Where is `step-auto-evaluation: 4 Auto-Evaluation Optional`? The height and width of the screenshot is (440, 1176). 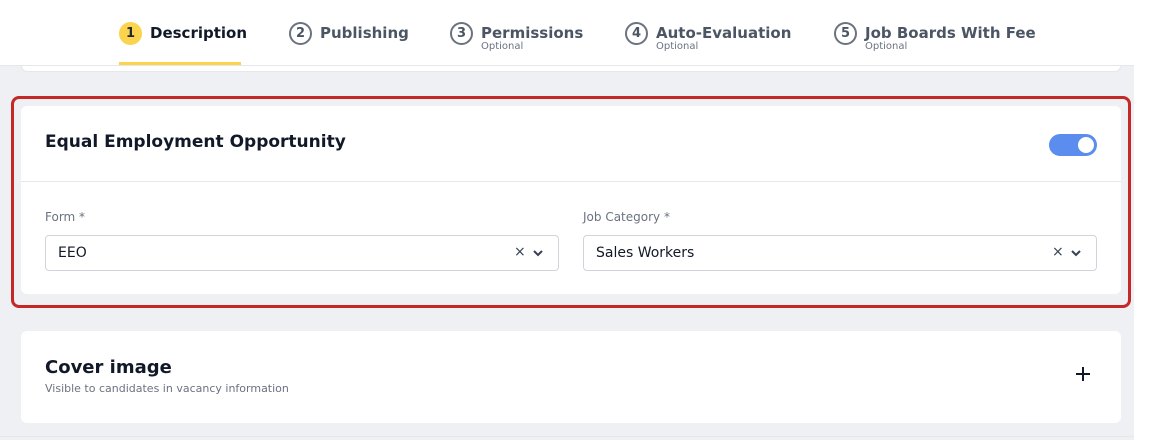 step-auto-evaluation: 4 Auto-Evaluation Optional is located at coordinates (708, 37).